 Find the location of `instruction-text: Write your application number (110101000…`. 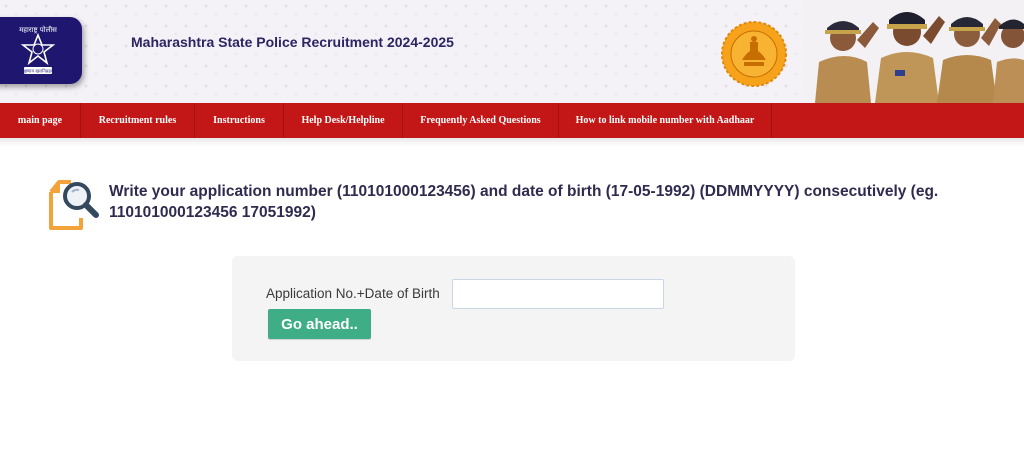

instruction-text: Write your application number (110101000… is located at coordinates (524, 202).